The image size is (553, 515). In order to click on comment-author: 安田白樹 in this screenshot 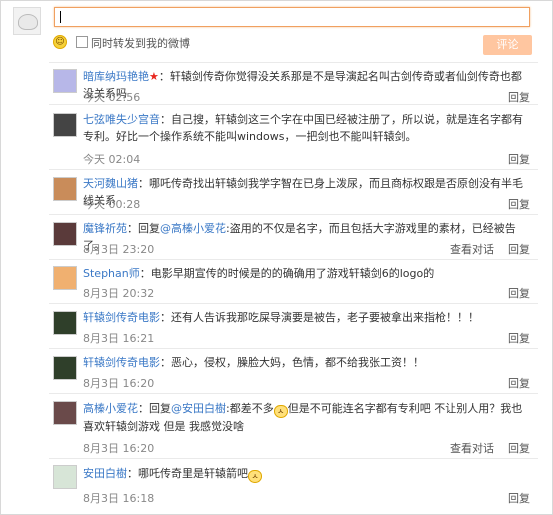, I will do `click(105, 473)`.